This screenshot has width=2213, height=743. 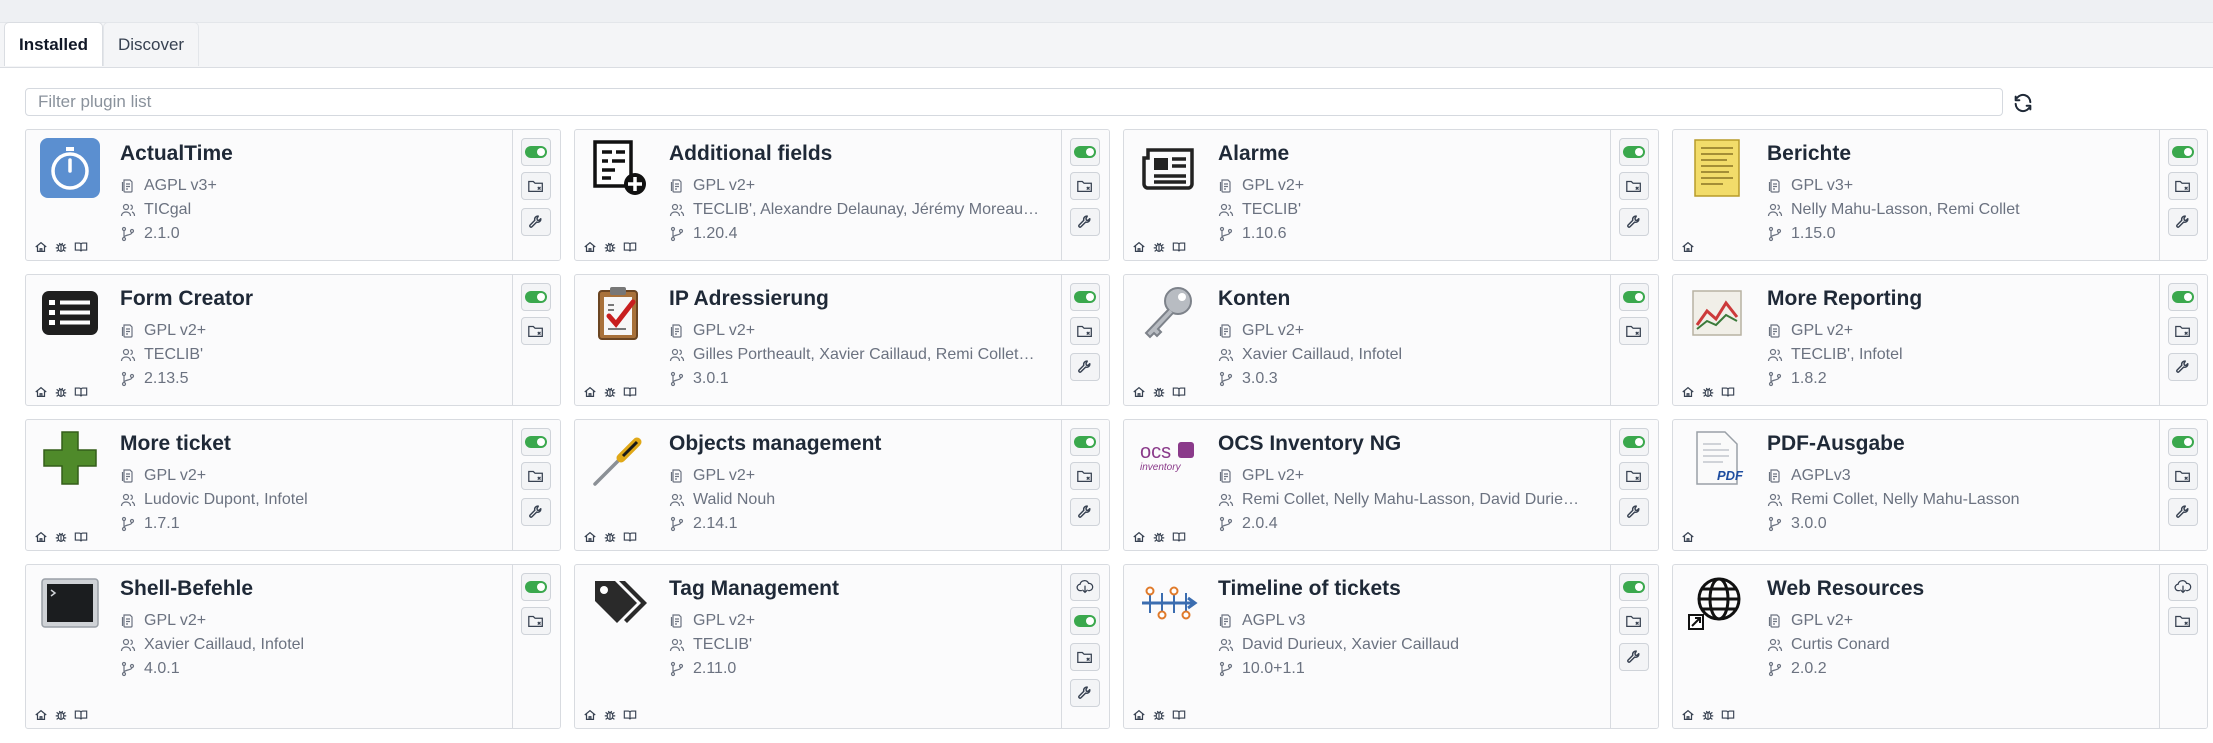 I want to click on tab-installed: Installed, so click(x=53, y=44).